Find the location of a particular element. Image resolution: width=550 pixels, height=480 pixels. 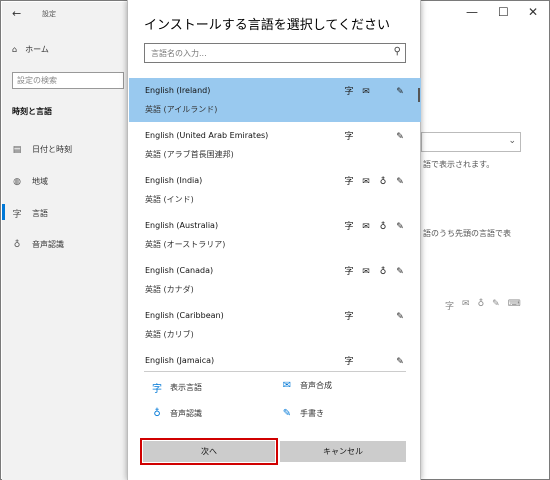

language-name: English (Ireland) is located at coordinates (178, 90).